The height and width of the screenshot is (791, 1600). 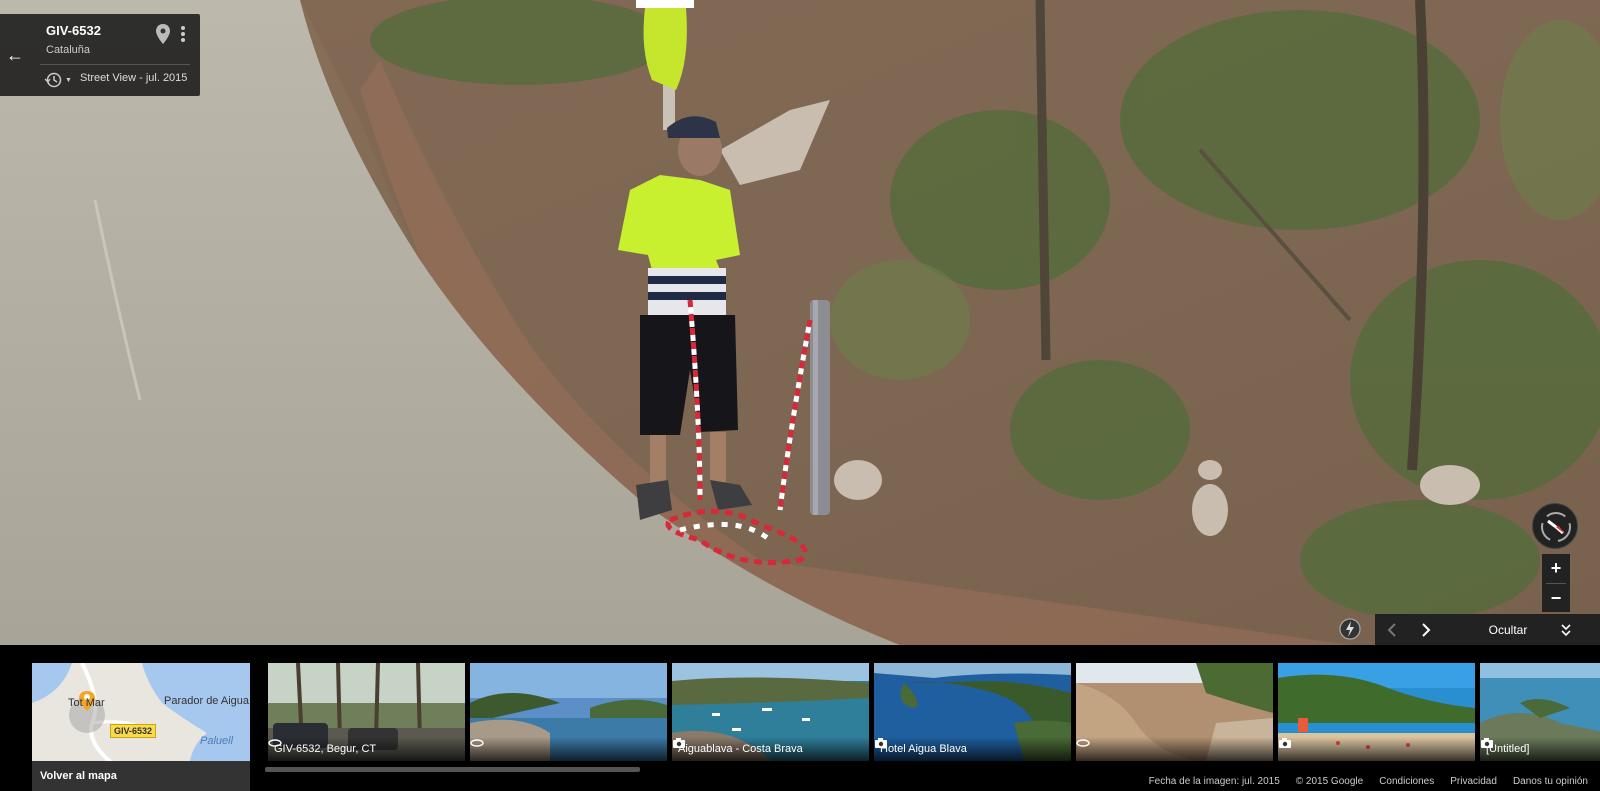 I want to click on privacy-link: Privacidad, so click(x=1473, y=781).